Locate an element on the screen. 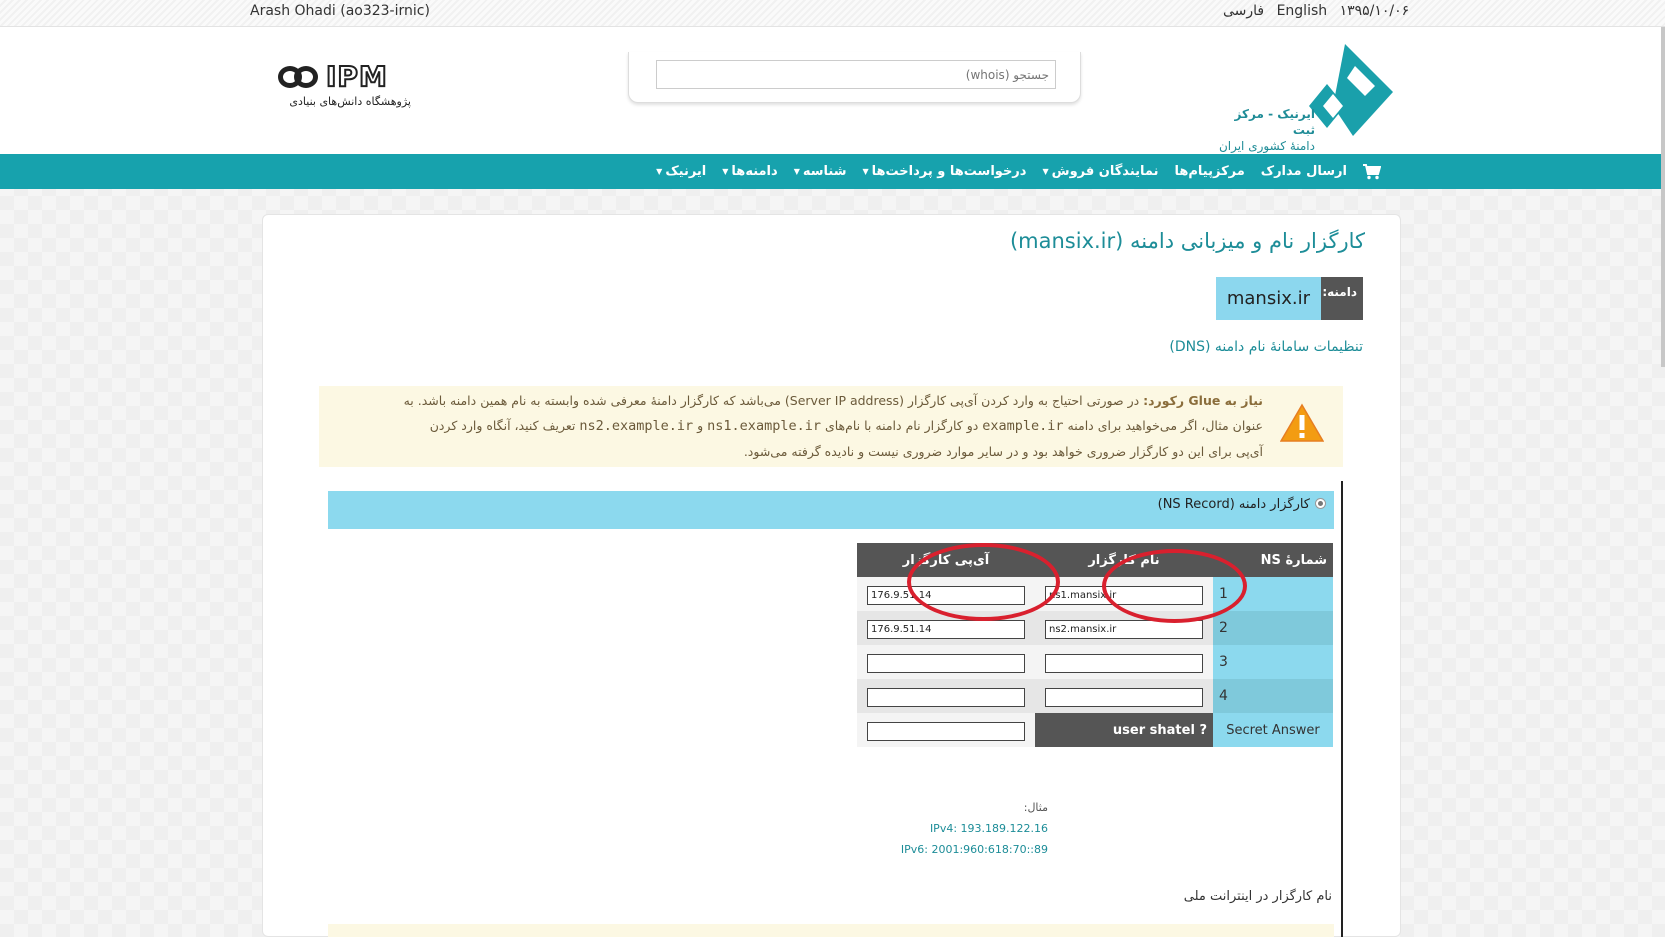 This screenshot has height=937, width=1665. nav-domains: دامنه‌ها ▼ is located at coordinates (749, 171).